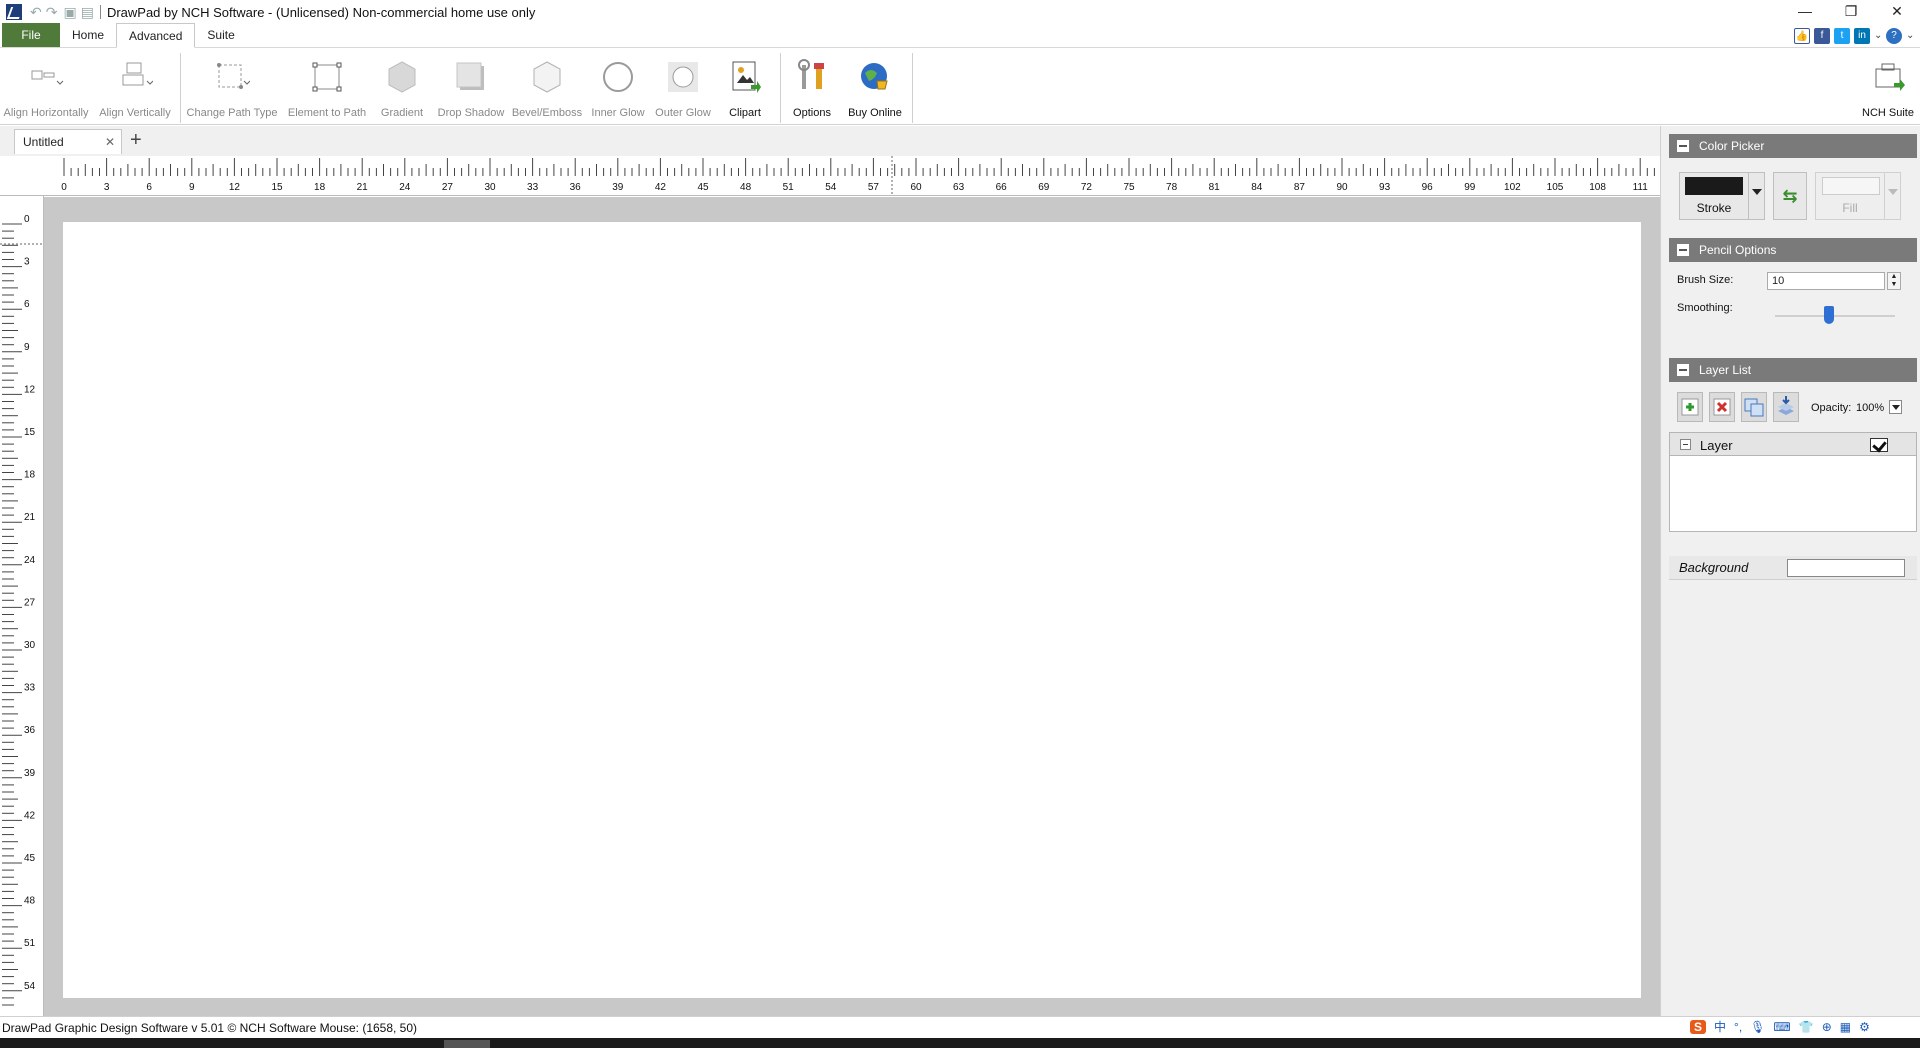 This screenshot has width=1920, height=1048. What do you see at coordinates (31, 35) in the screenshot?
I see `tab-file: File` at bounding box center [31, 35].